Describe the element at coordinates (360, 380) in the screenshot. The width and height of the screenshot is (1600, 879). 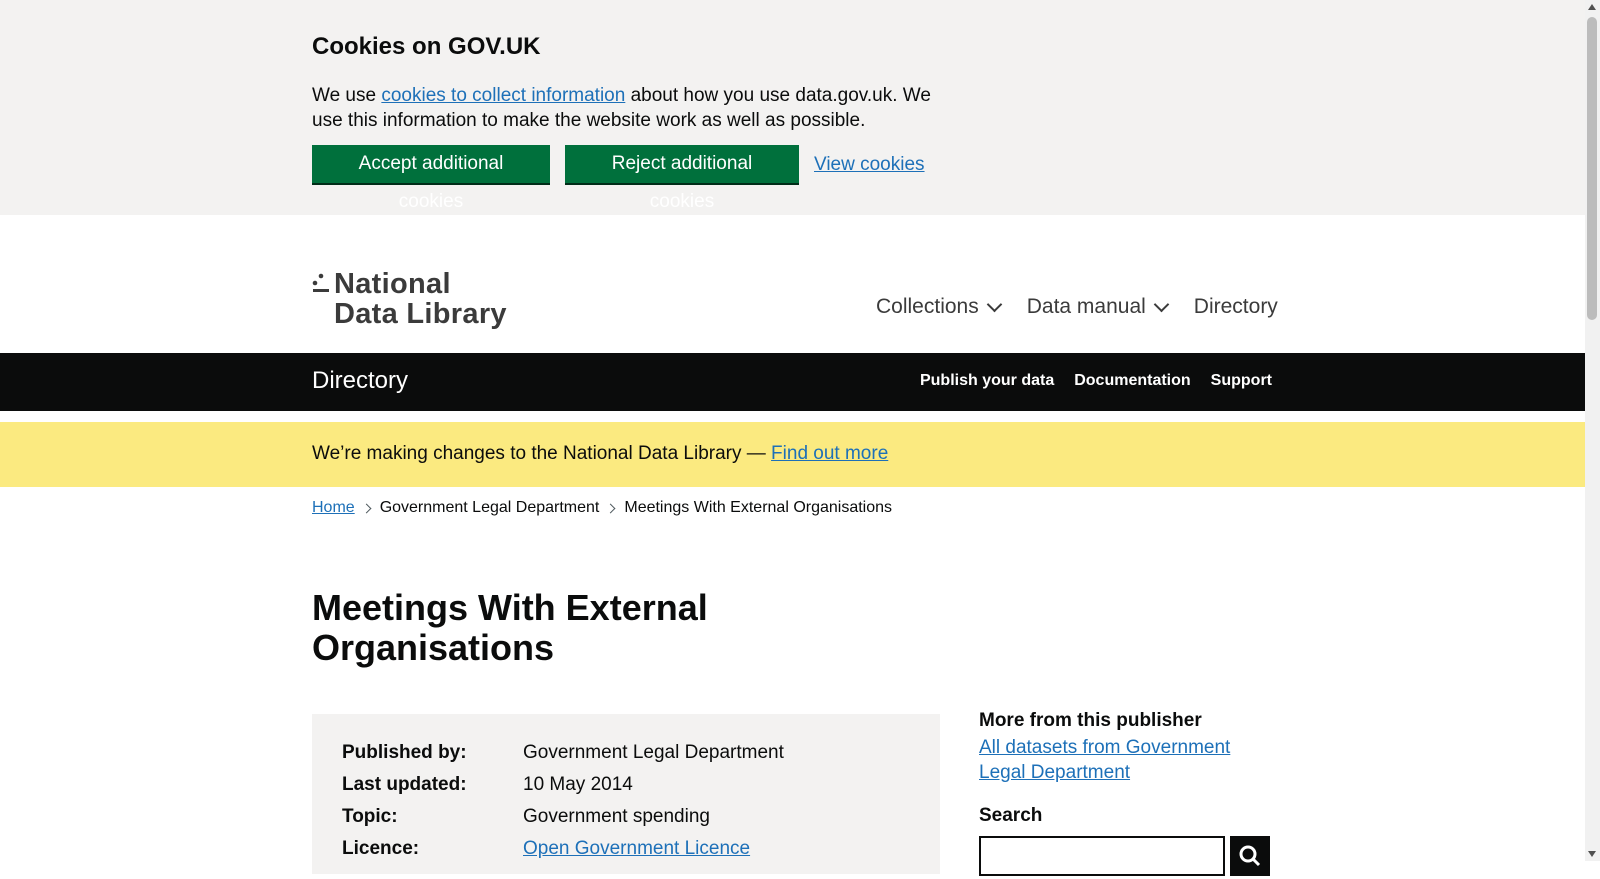
I see `section-title: Directory` at that location.